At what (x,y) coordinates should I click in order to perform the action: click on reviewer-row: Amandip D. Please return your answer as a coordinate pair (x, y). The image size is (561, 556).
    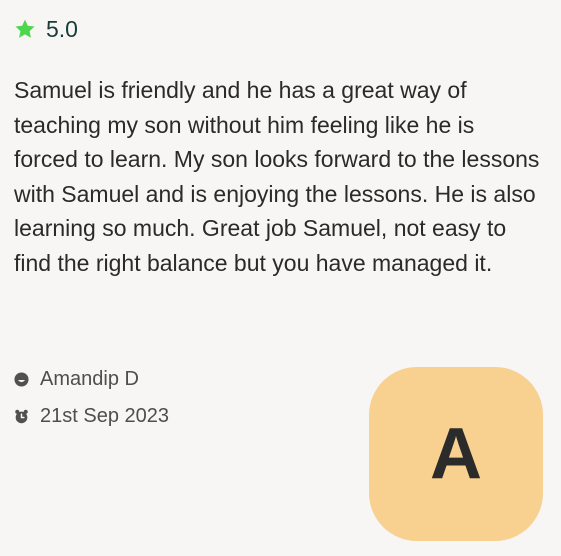
    Looking at the image, I should click on (76, 379).